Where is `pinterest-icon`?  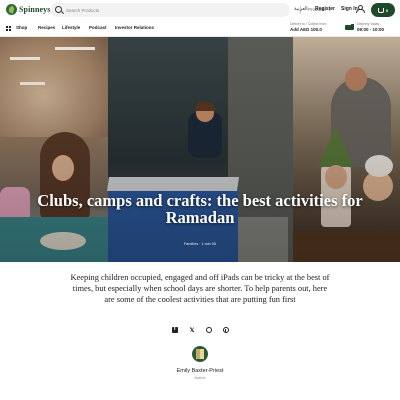
pinterest-icon is located at coordinates (226, 330).